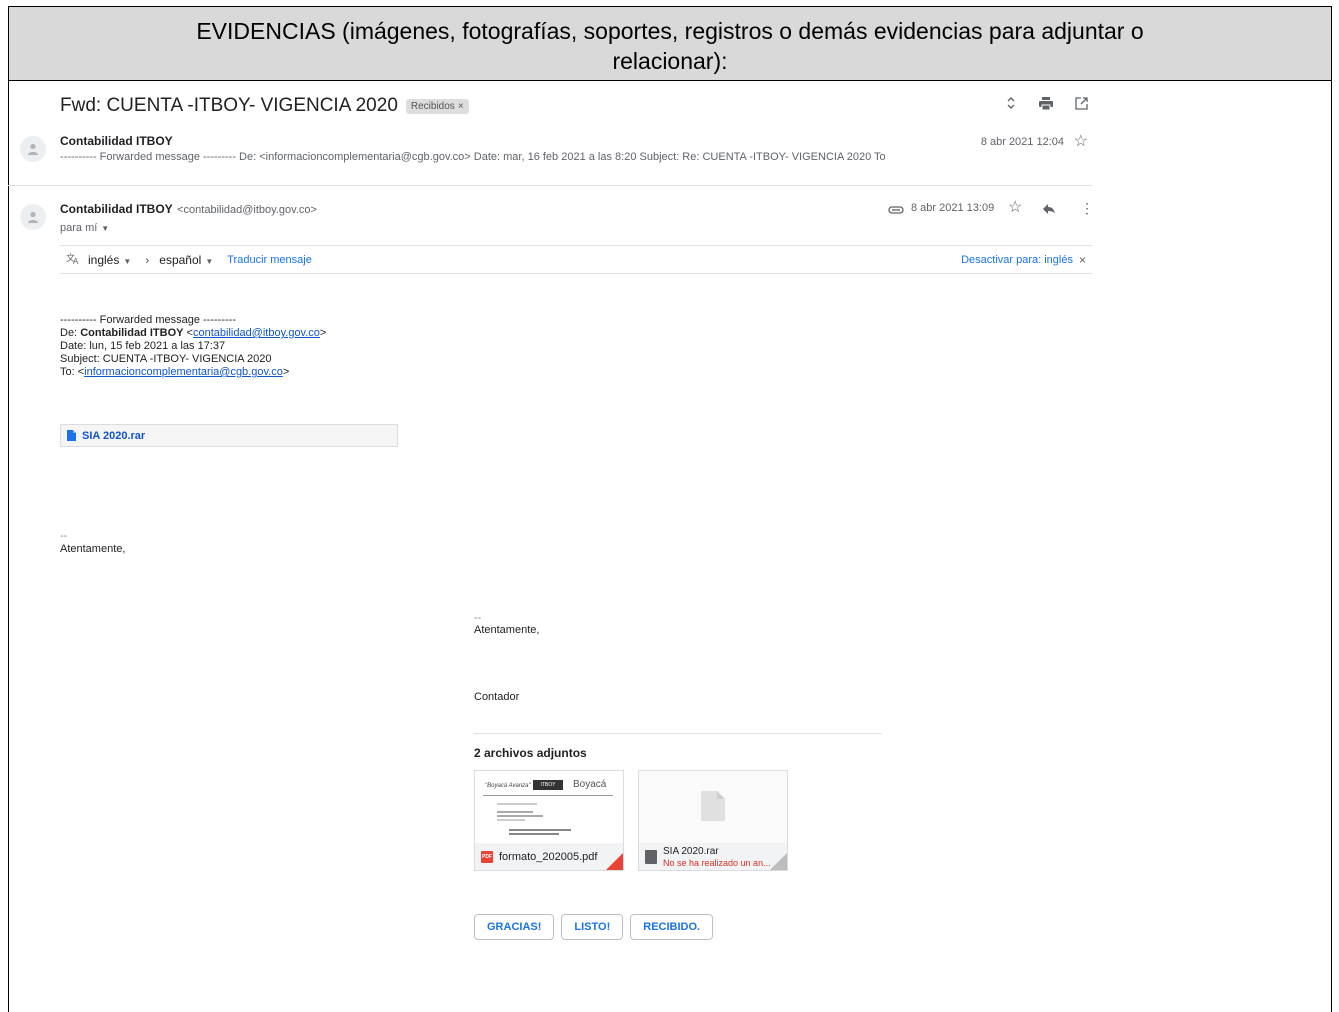  What do you see at coordinates (514, 927) in the screenshot?
I see `smart-reply-gracias-button: GRACIAS!` at bounding box center [514, 927].